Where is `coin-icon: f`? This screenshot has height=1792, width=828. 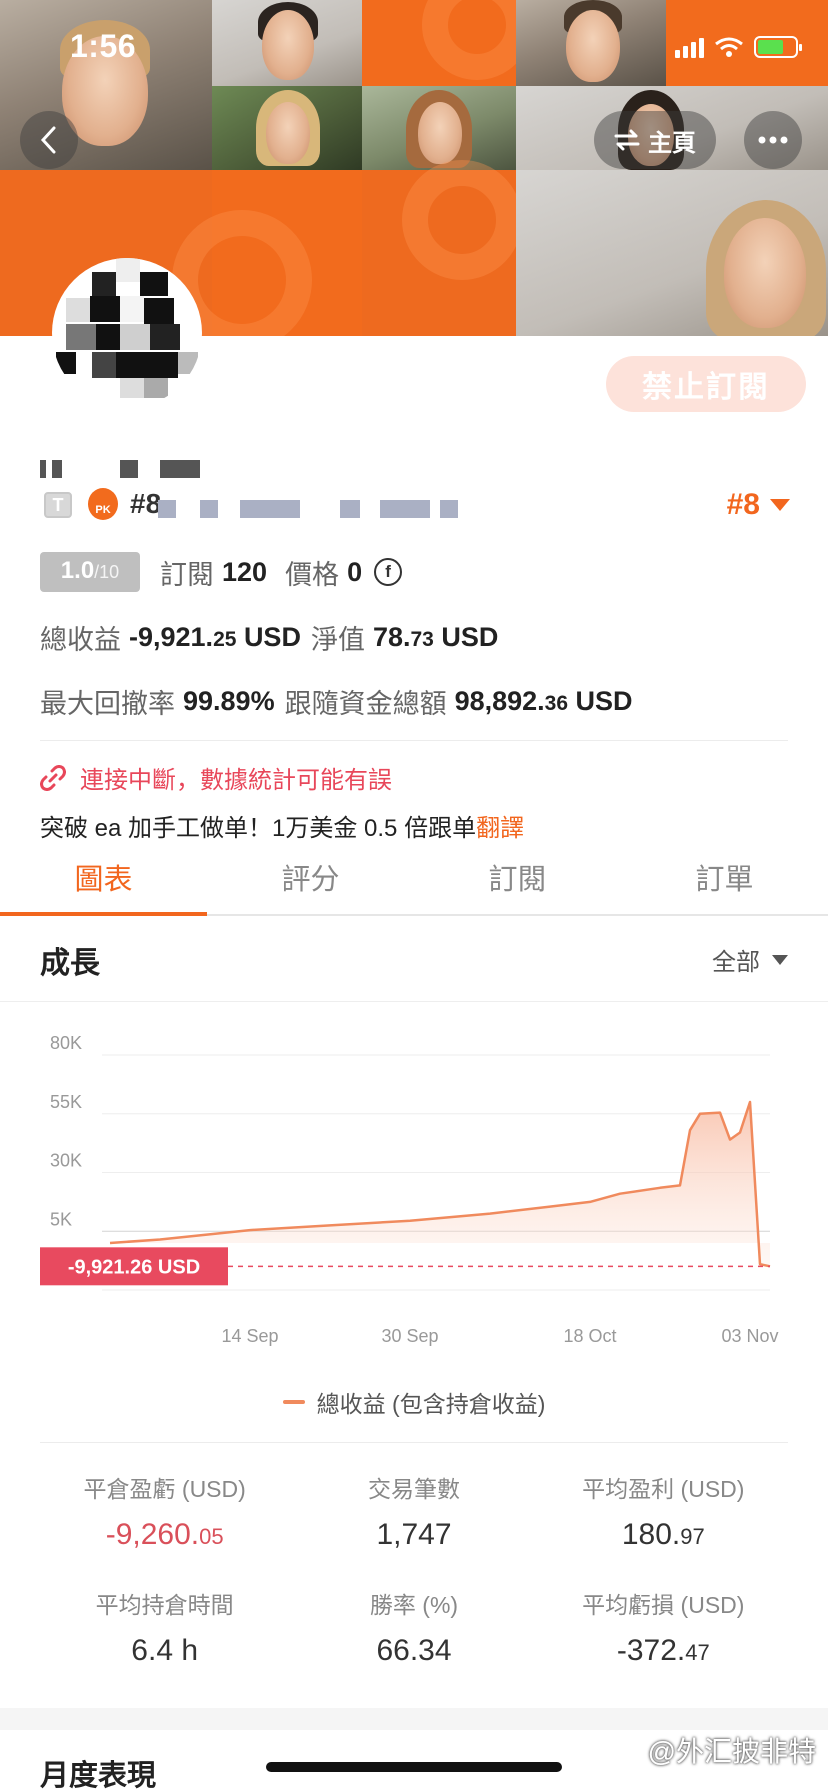
coin-icon: f is located at coordinates (388, 572).